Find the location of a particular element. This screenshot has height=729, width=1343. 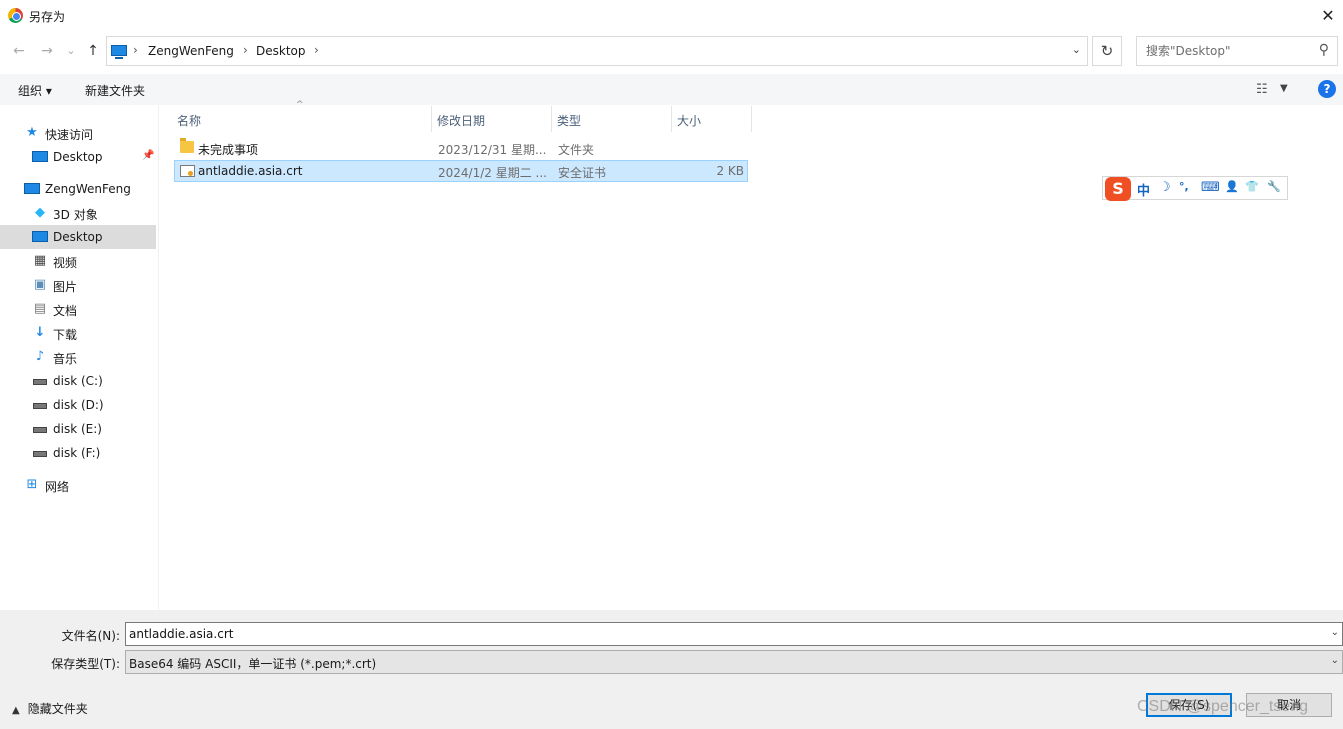

star-icon: ★ is located at coordinates (32, 132).